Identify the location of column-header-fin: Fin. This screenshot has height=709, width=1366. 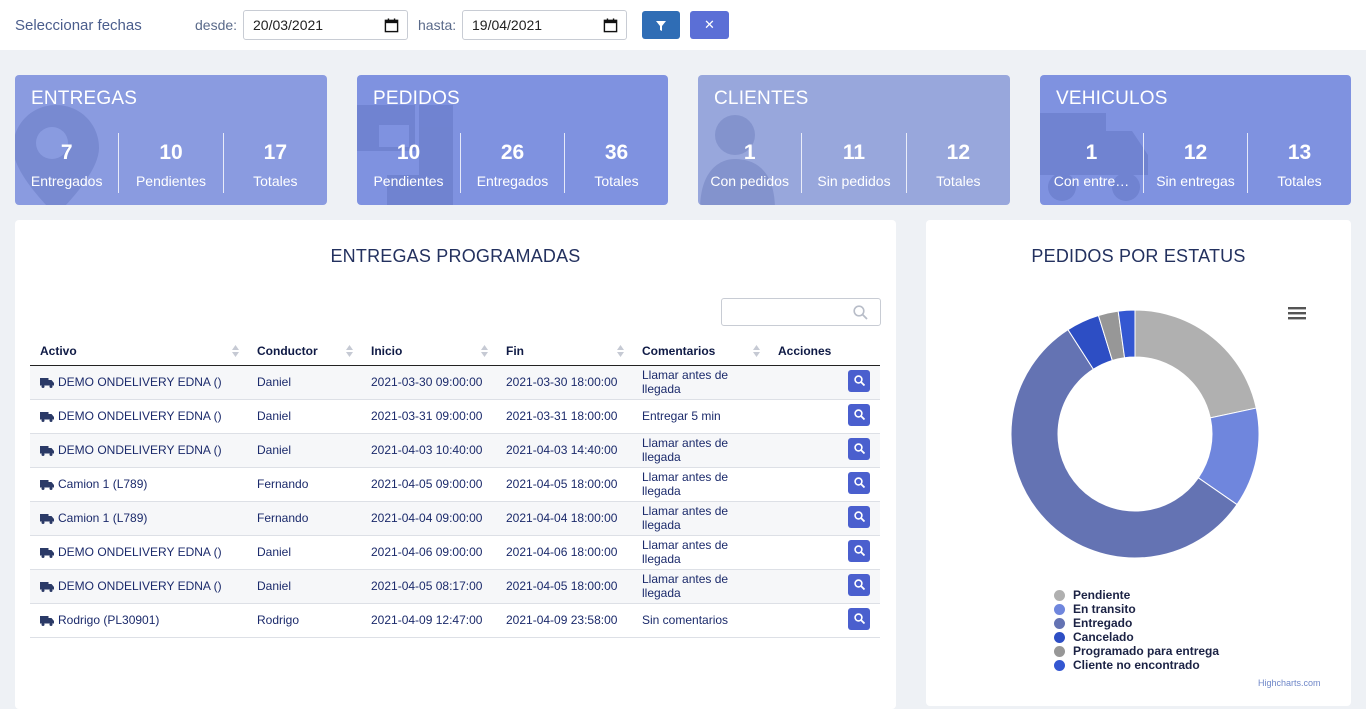
(564, 351).